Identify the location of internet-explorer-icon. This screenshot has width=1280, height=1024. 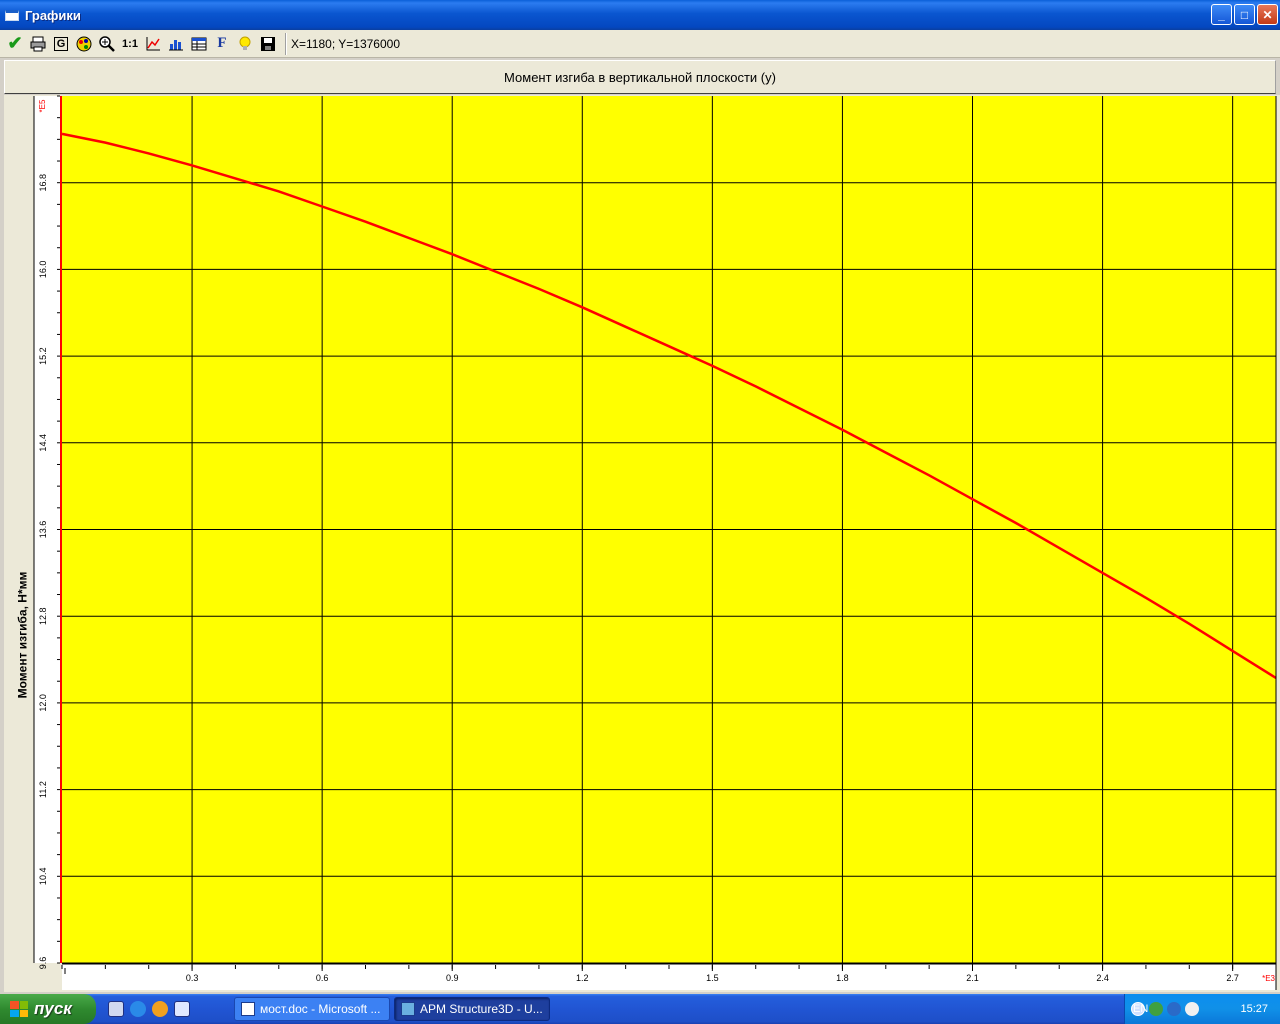
(138, 1009).